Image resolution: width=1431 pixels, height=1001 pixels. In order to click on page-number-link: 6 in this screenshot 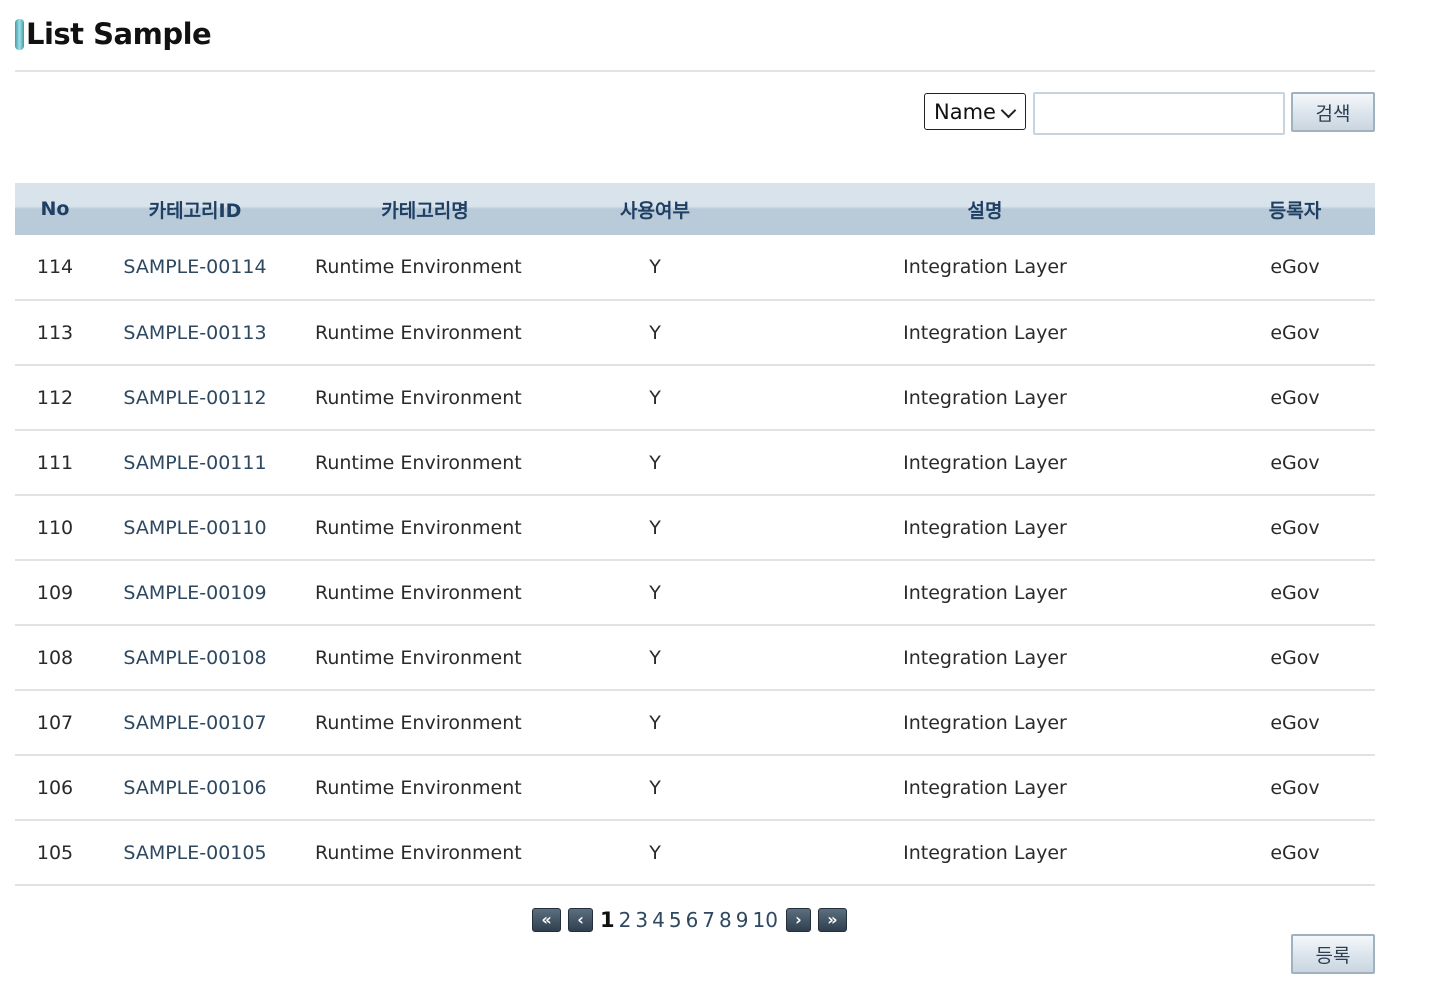, I will do `click(692, 920)`.